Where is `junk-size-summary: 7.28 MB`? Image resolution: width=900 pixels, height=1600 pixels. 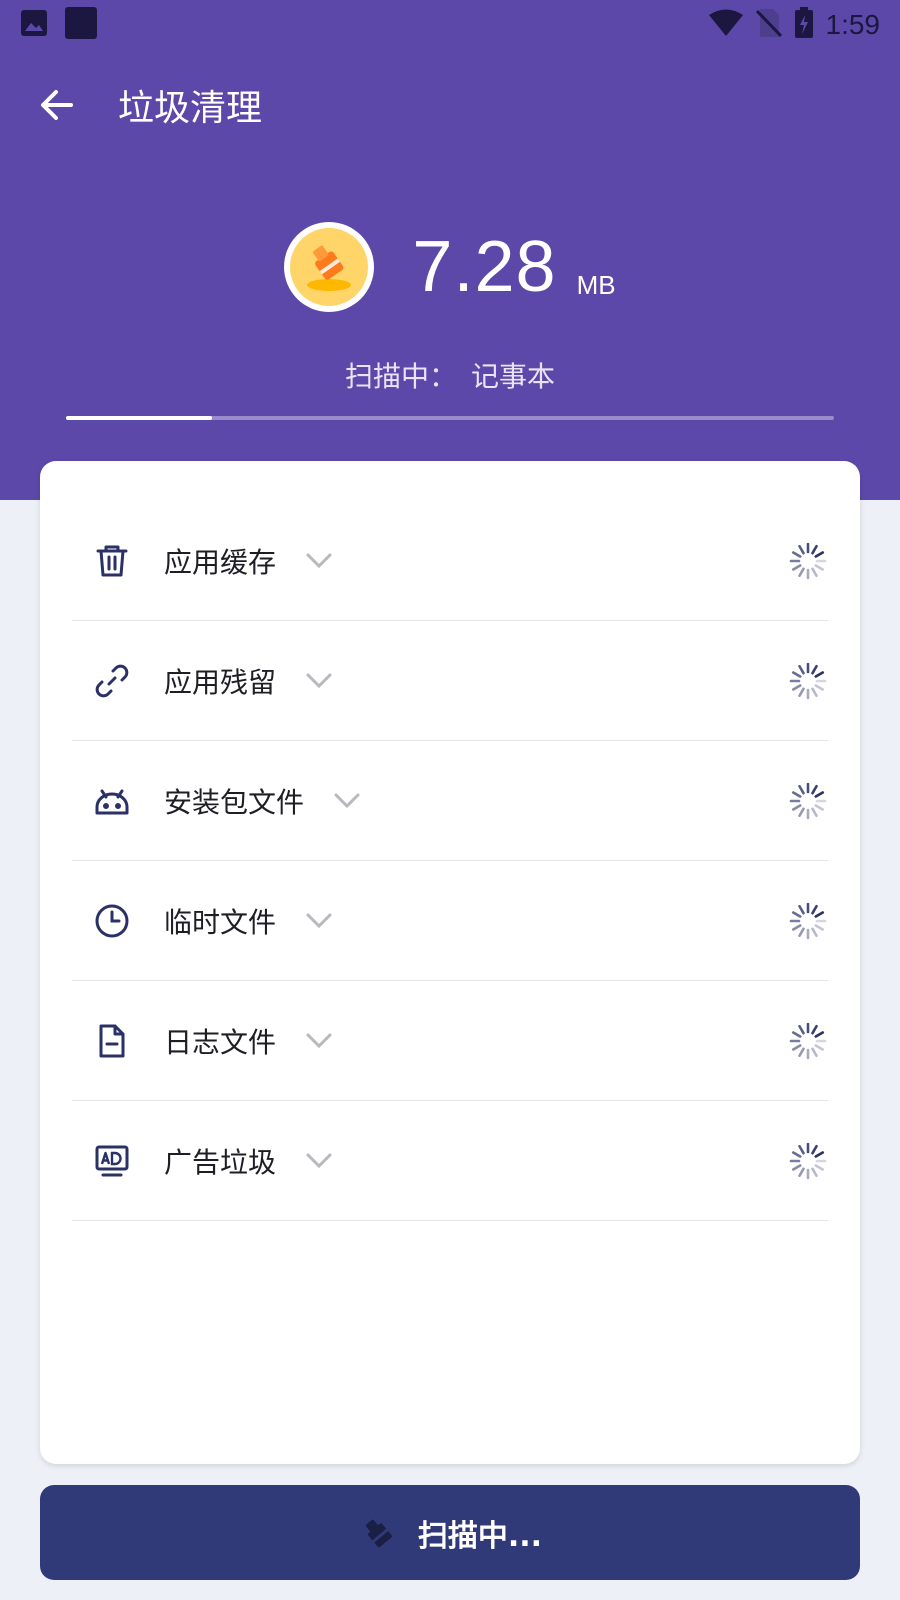 junk-size-summary: 7.28 MB is located at coordinates (450, 267).